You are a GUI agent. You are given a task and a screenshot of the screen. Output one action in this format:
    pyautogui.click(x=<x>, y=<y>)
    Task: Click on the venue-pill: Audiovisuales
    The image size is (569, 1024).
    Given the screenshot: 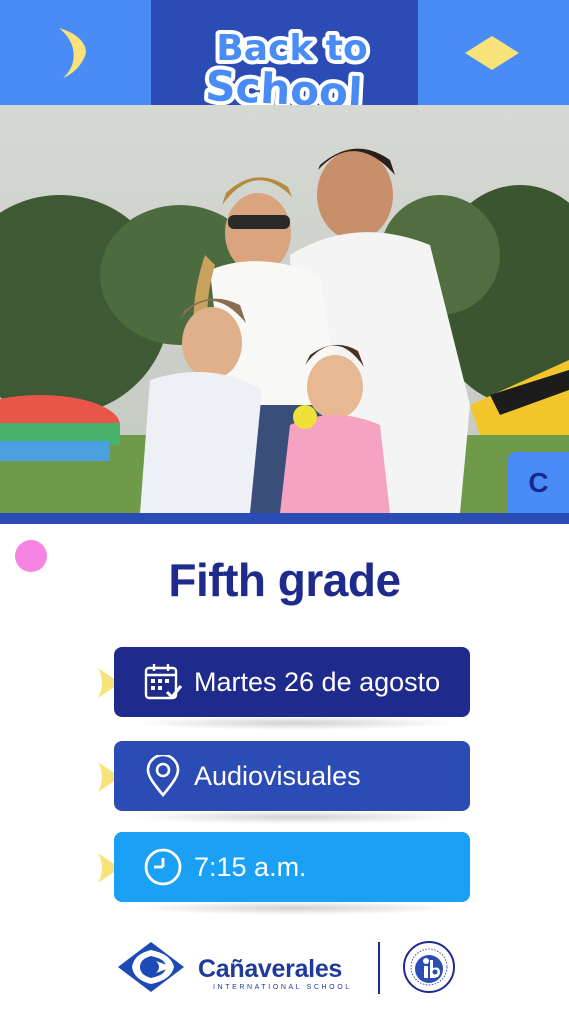 What is the action you would take?
    pyautogui.click(x=292, y=776)
    